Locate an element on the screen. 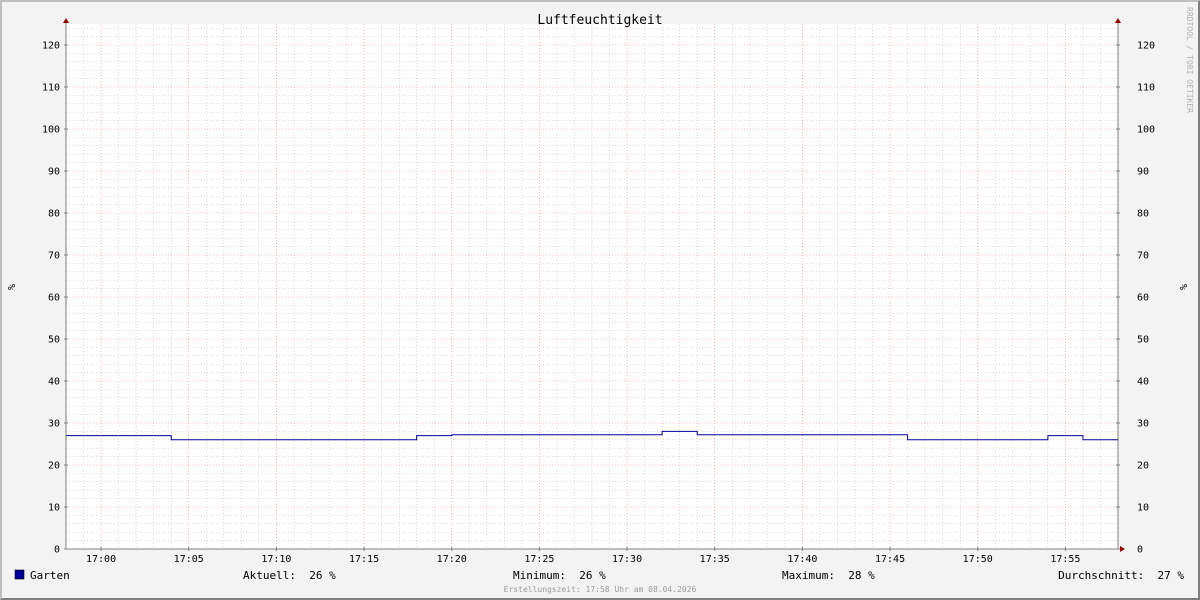 This screenshot has height=600, width=1200. y-tick-label-right: 20 is located at coordinates (1143, 466).